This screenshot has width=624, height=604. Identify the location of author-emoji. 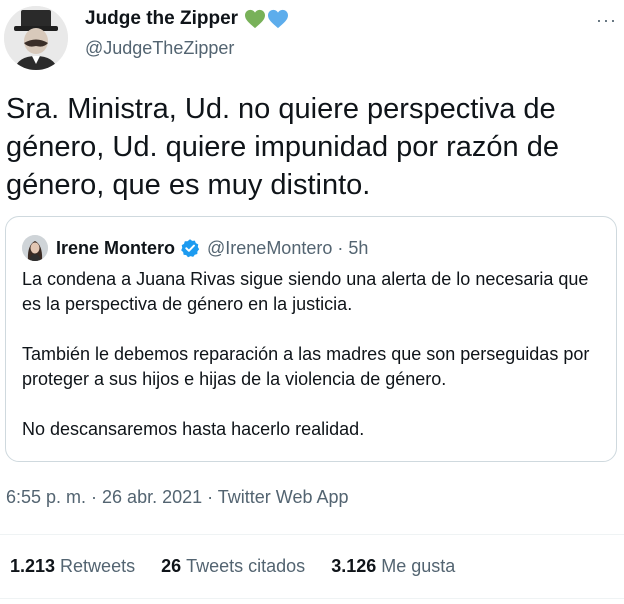
(266, 19).